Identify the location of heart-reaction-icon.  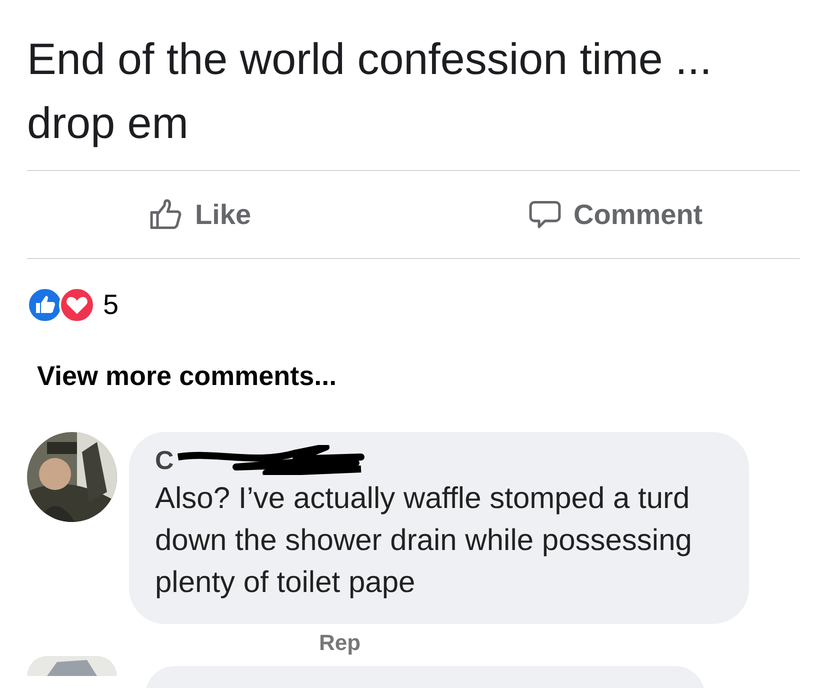
(77, 305).